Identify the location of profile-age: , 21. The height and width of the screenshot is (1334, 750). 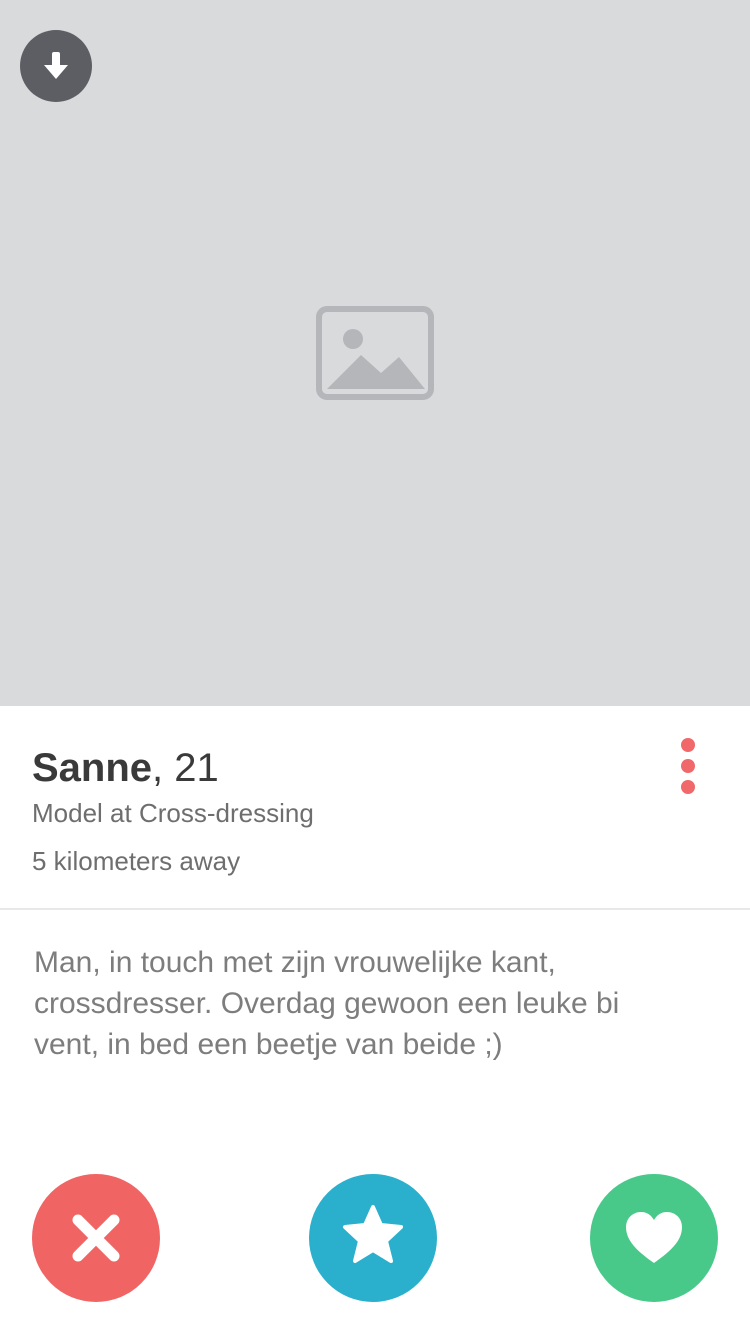
(185, 768).